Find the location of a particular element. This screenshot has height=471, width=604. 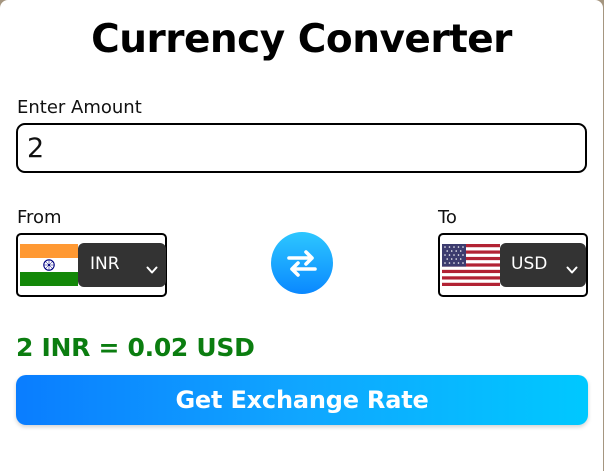

india-flag-icon is located at coordinates (49, 265).